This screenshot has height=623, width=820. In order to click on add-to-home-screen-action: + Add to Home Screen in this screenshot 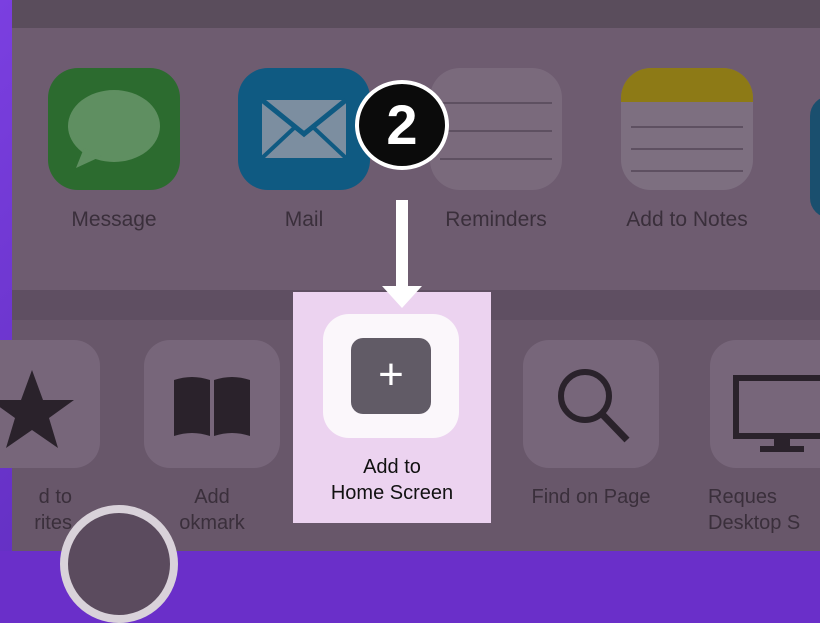, I will do `click(392, 407)`.